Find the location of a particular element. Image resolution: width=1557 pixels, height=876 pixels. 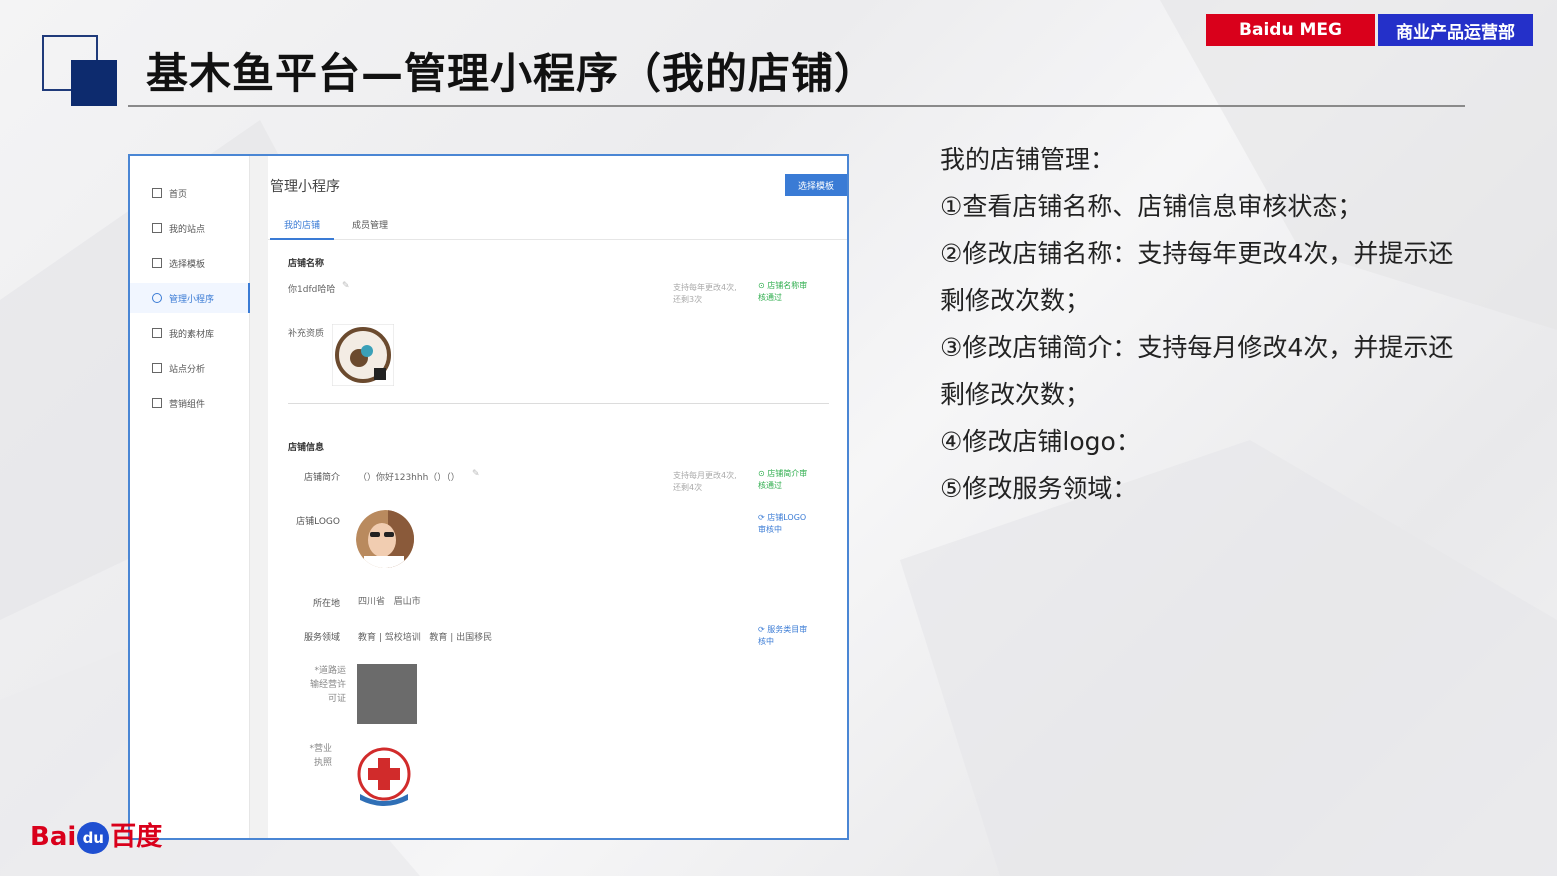

description-line: ③修改店铺简介：支持每月修改4次，并提示还 is located at coordinates (1197, 347).